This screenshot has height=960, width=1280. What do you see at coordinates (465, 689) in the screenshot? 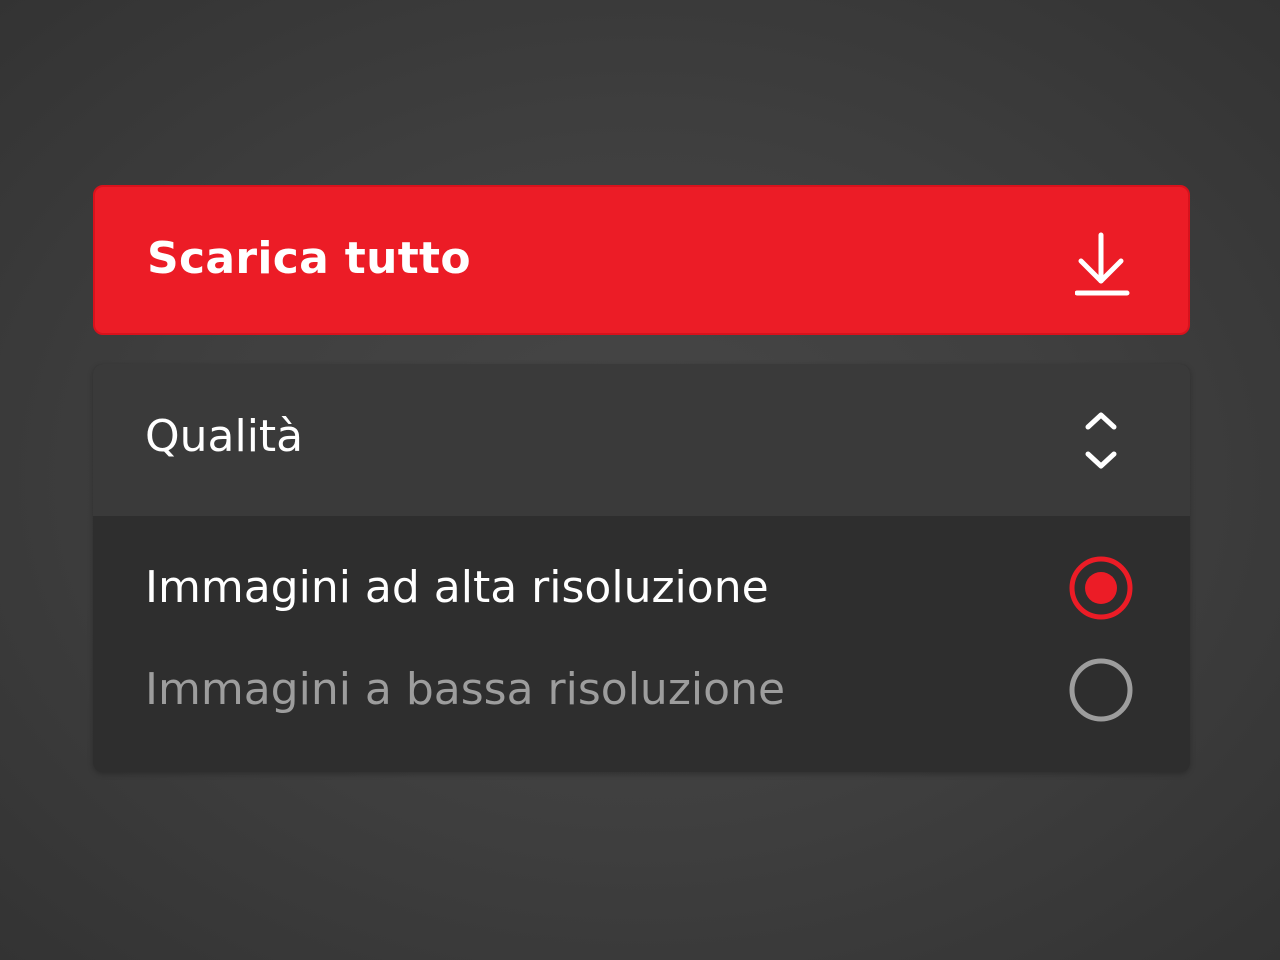
I see `quality-option-low-label: Immagini a bassa risoluzione` at bounding box center [465, 689].